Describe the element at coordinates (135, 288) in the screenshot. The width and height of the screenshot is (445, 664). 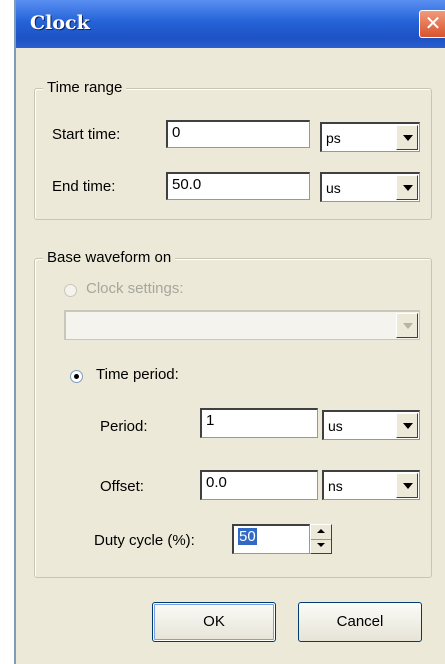
I see `clock-settings-label: Clock settings:` at that location.